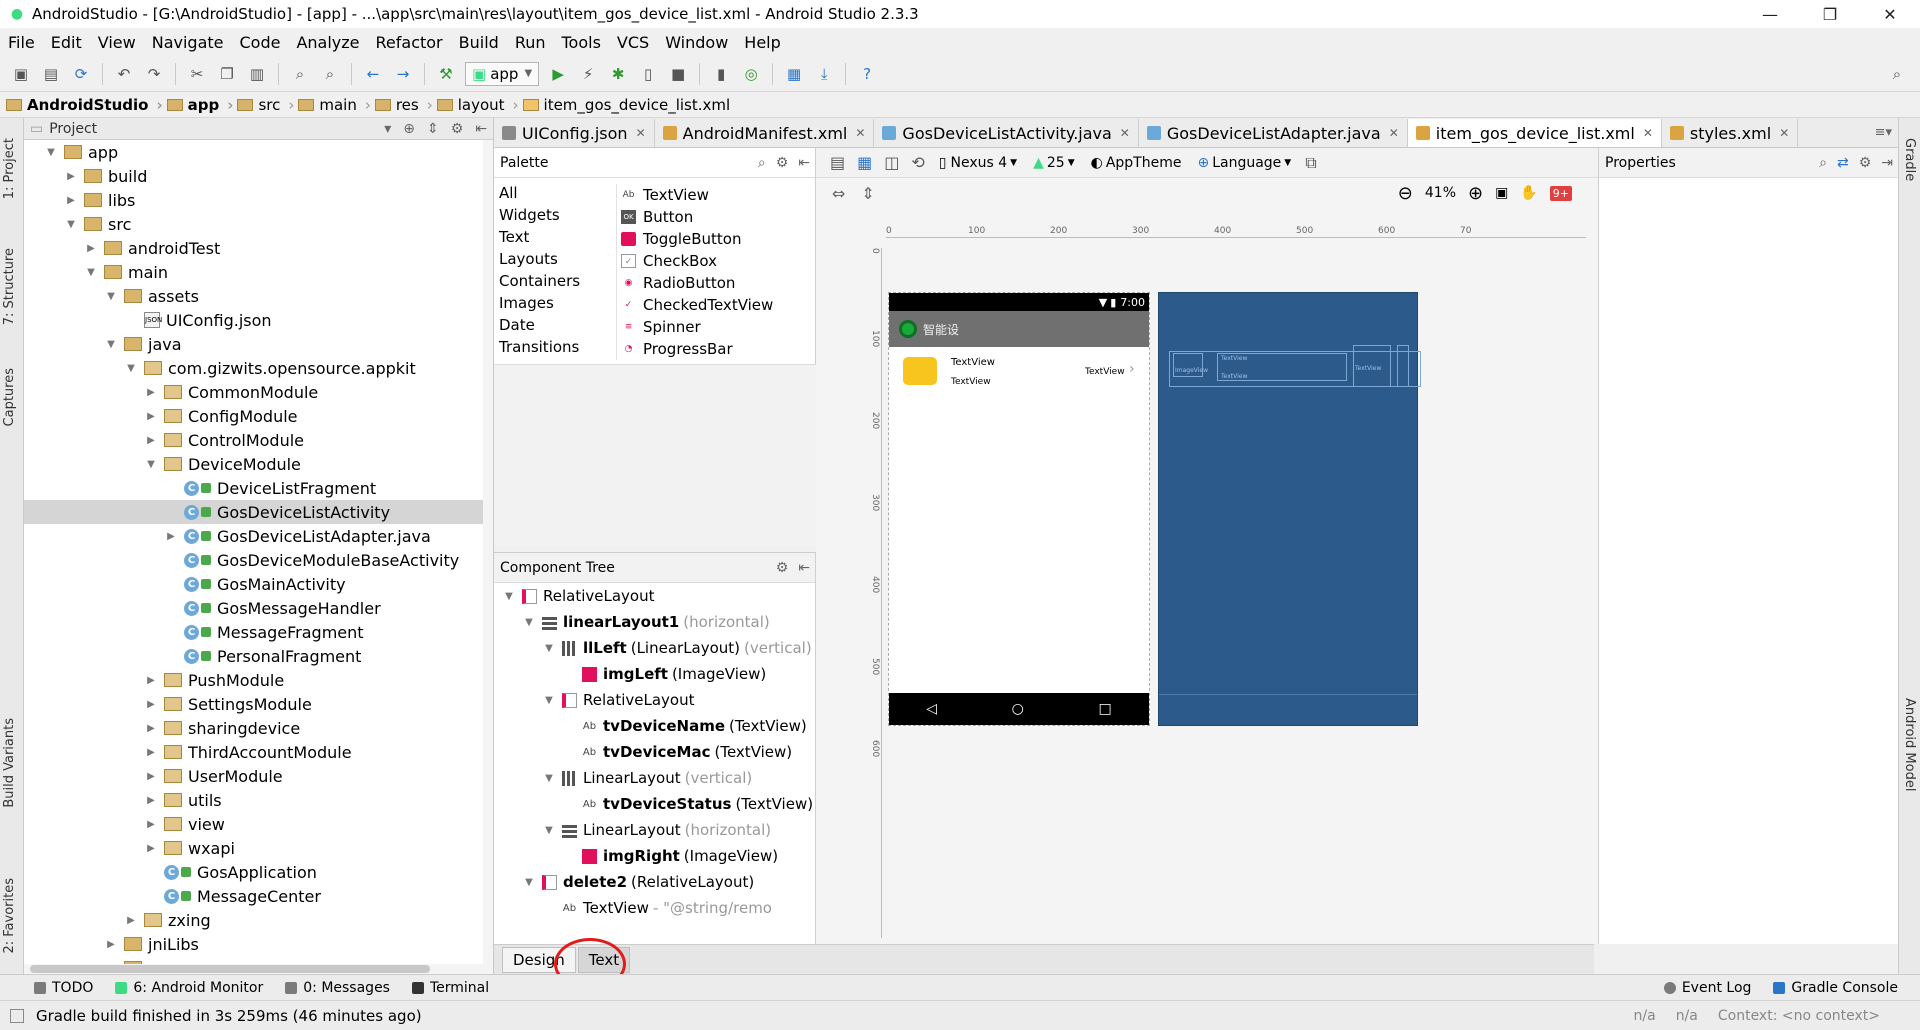 The height and width of the screenshot is (1030, 1920). What do you see at coordinates (84, 105) in the screenshot?
I see `breadcrumb-item: AndroidStudio ›` at bounding box center [84, 105].